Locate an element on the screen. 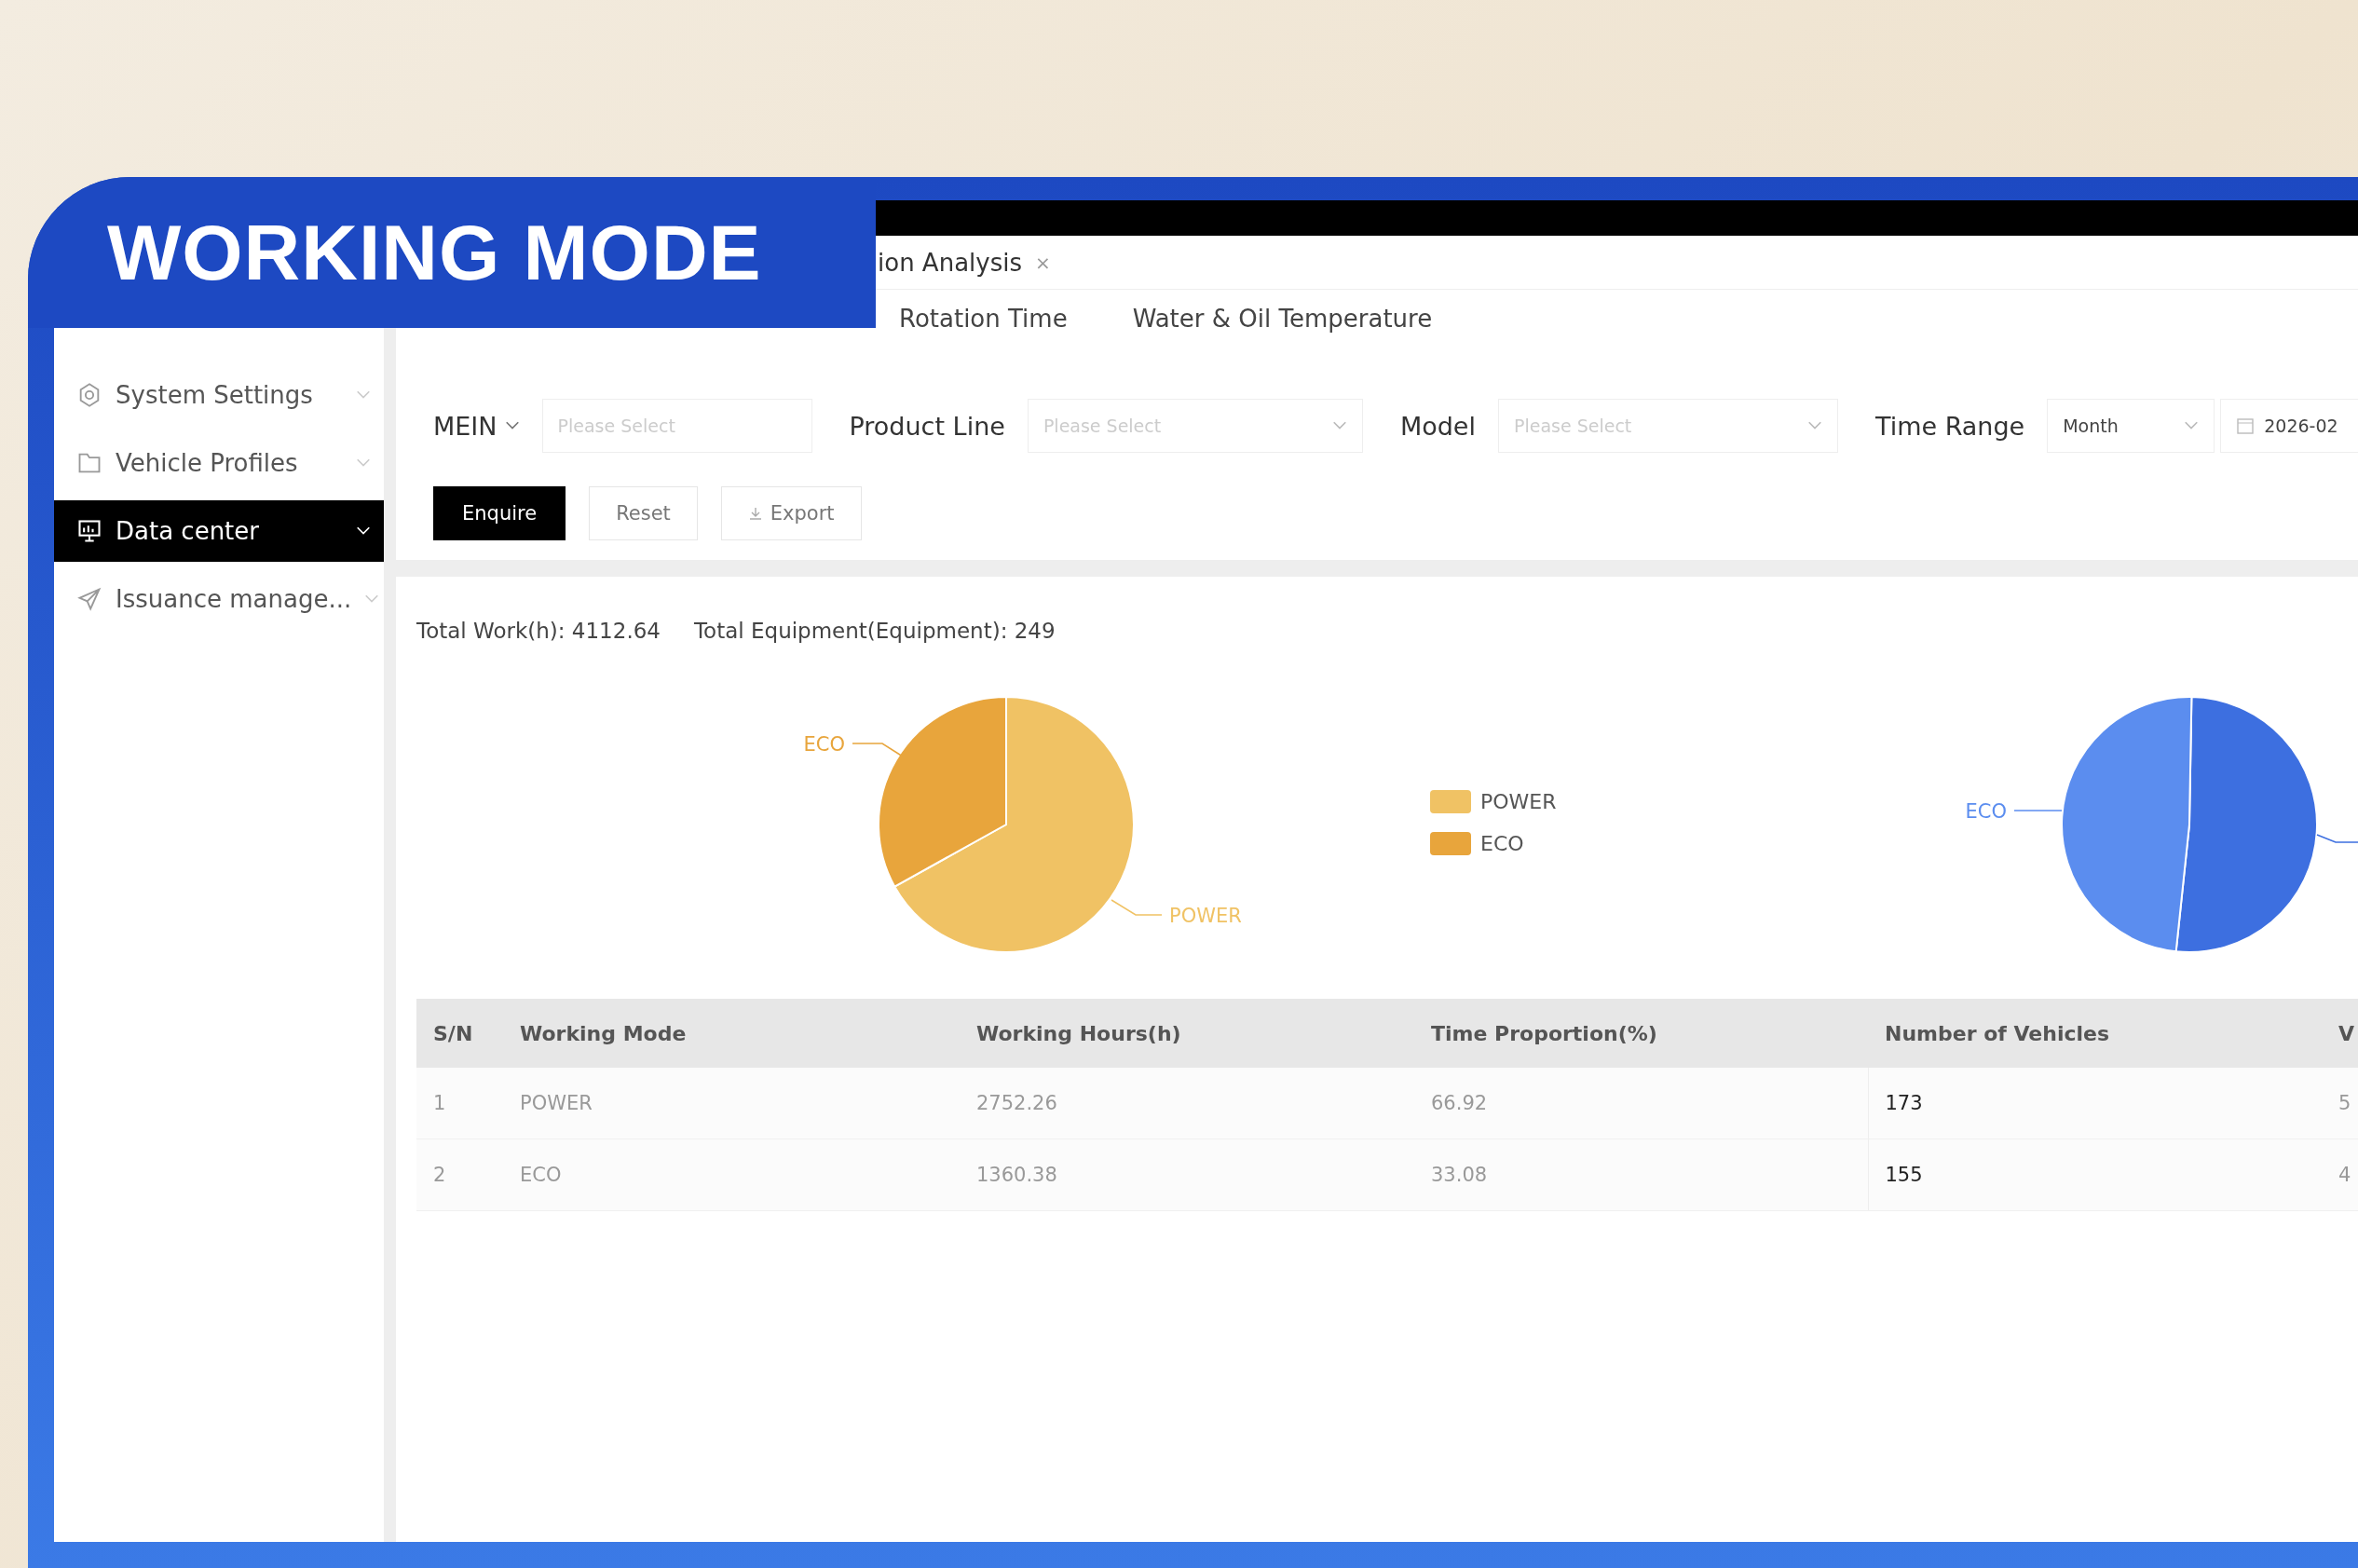 The height and width of the screenshot is (1568, 2358). tab: Rotation Time is located at coordinates (984, 320).